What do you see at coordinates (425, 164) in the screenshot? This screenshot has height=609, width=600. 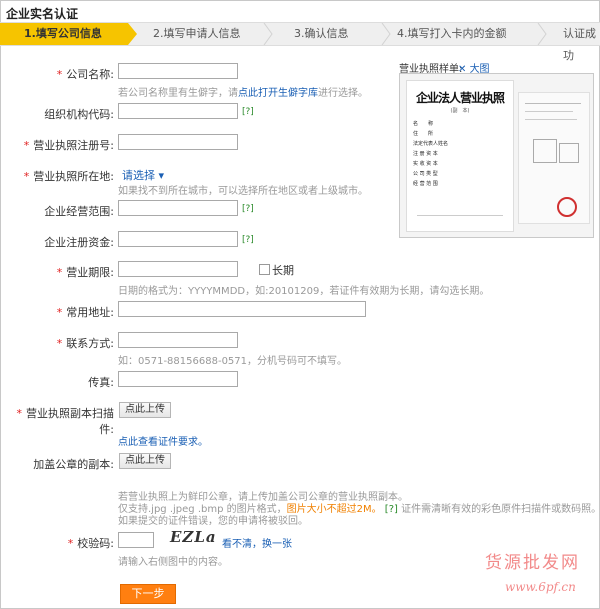 I see `license-field: 实 收 资 本` at bounding box center [425, 164].